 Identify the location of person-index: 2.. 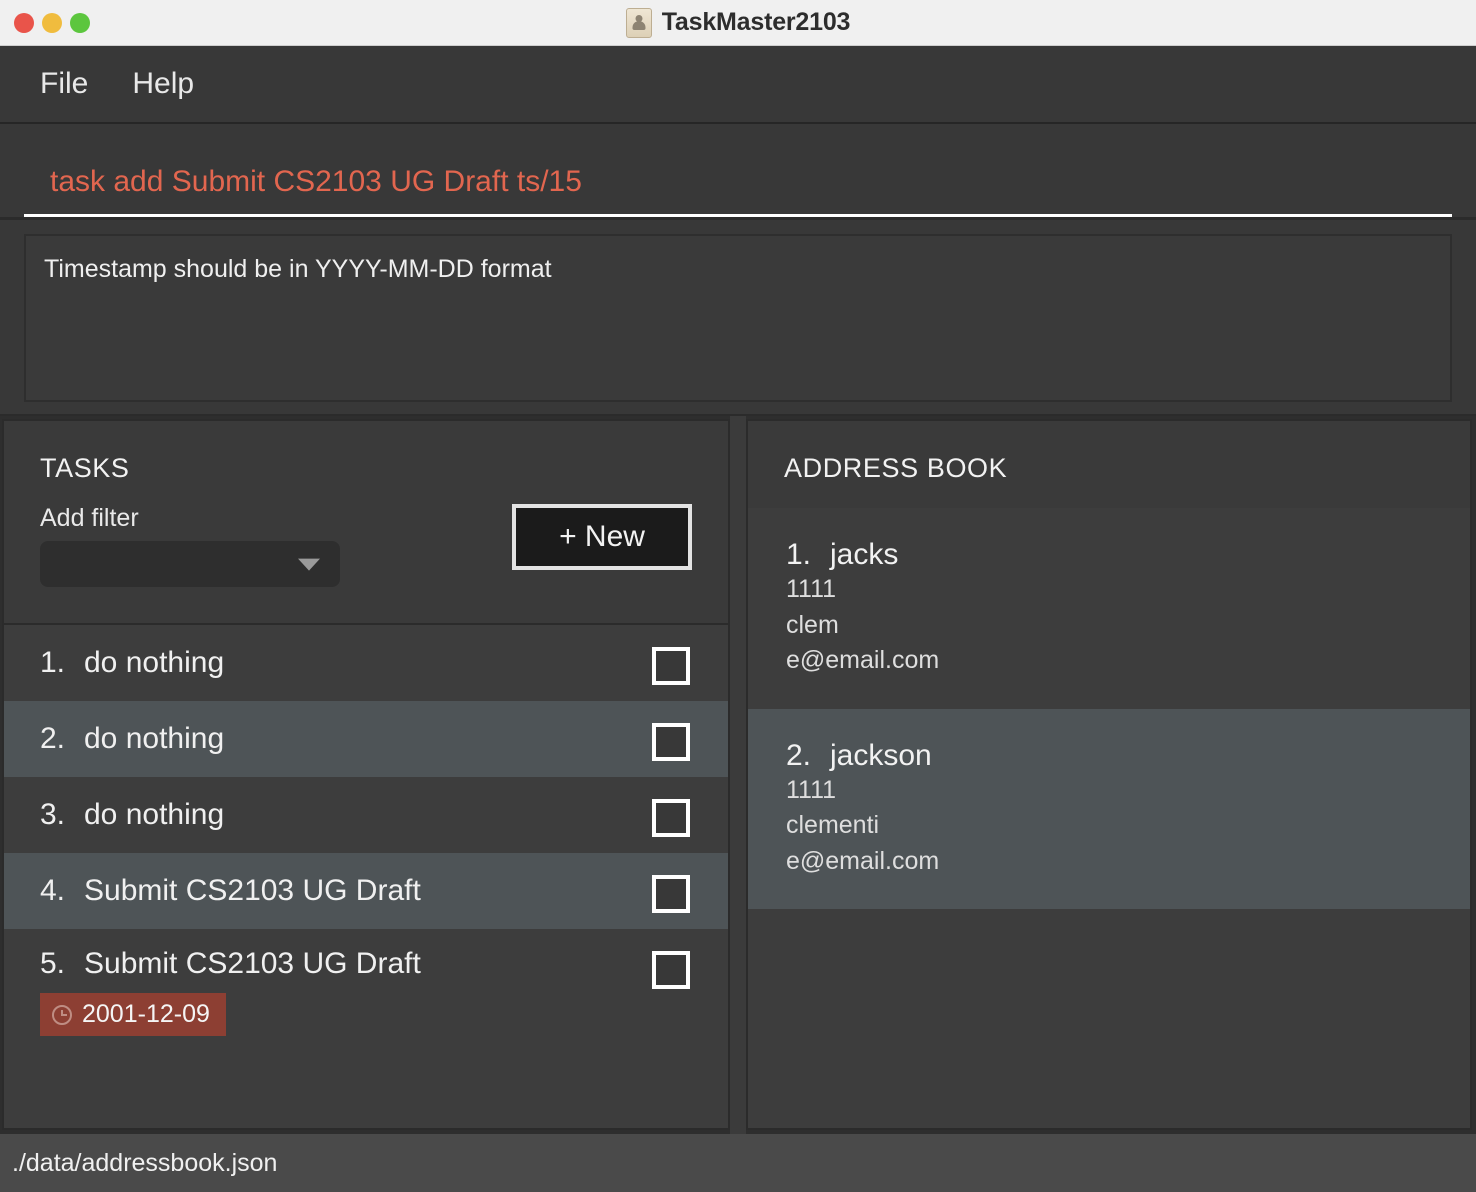
(799, 755).